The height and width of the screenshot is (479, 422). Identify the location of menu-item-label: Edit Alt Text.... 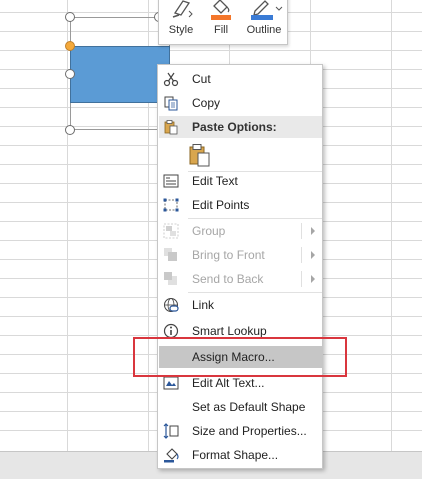
(228, 383).